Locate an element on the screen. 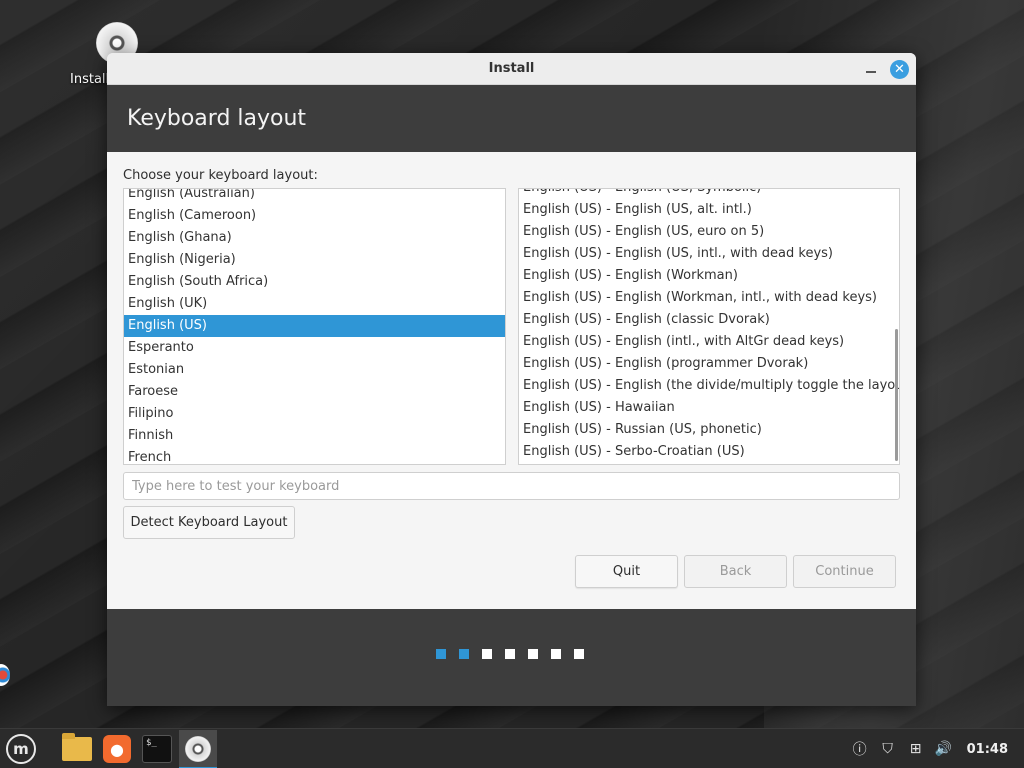 This screenshot has width=1024, height=768. variant-list-item: English (US) - English (US, Symbolic) is located at coordinates (709, 194).